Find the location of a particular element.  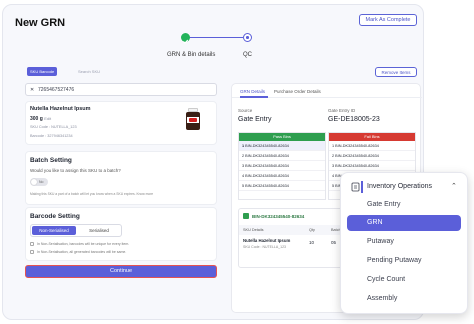

tab-purchase-order: Purchase Order Details is located at coordinates (297, 91).